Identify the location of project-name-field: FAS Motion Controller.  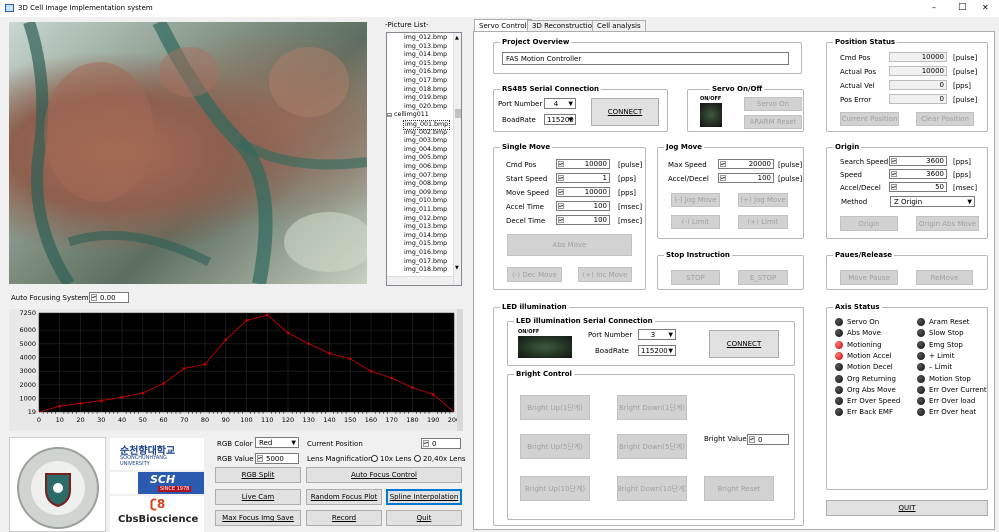
(645, 58).